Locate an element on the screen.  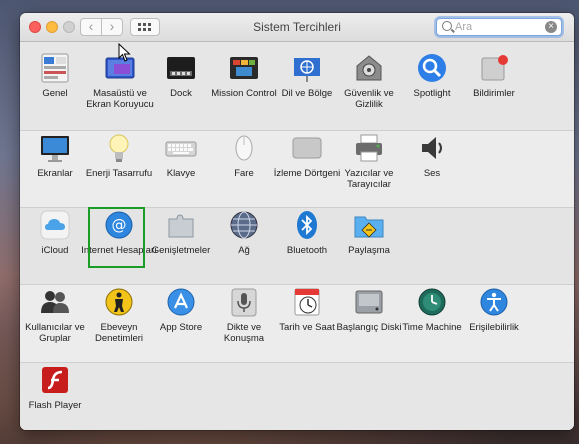
extensions-icon is located at coordinates (181, 225).